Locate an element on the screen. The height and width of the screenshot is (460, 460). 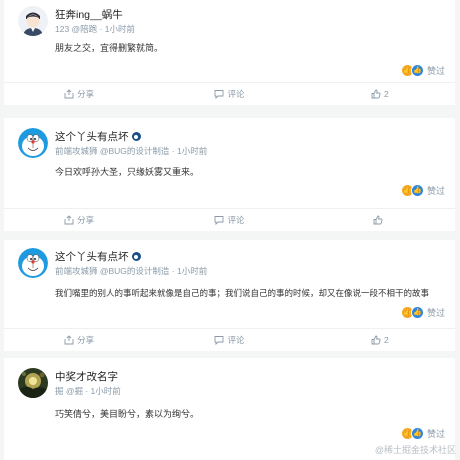
comment-text: 今日欢呼孙大圣，只缘妖雾又重来。 is located at coordinates (127, 172).